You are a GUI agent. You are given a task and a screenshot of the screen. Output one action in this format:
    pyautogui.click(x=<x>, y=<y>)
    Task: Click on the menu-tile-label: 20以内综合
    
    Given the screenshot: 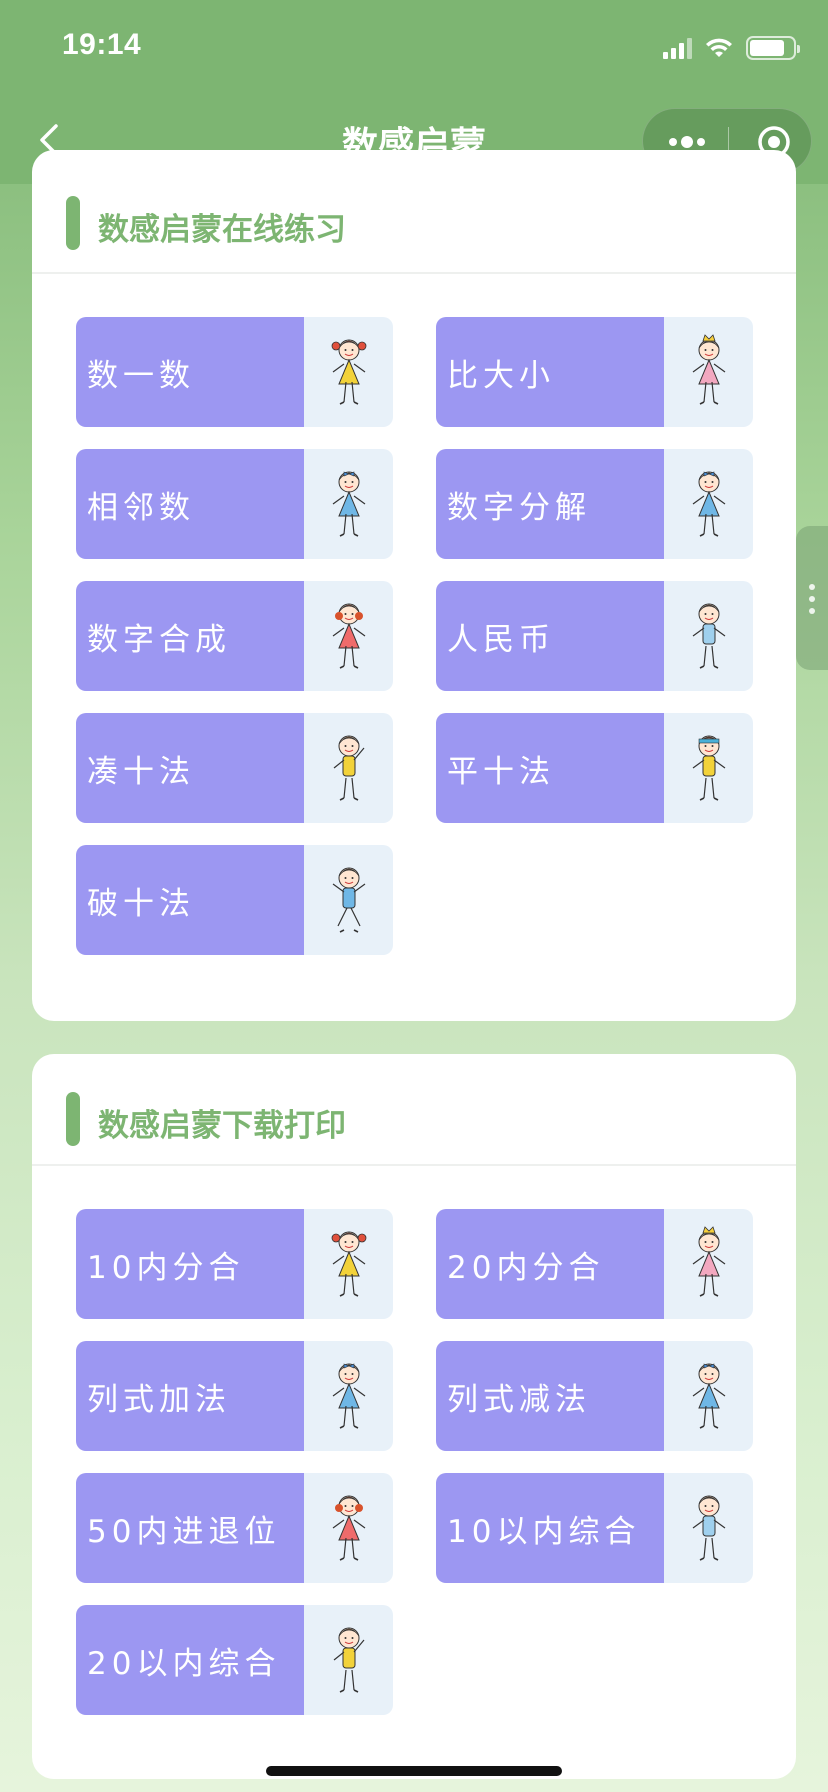 What is the action you would take?
    pyautogui.click(x=190, y=1660)
    